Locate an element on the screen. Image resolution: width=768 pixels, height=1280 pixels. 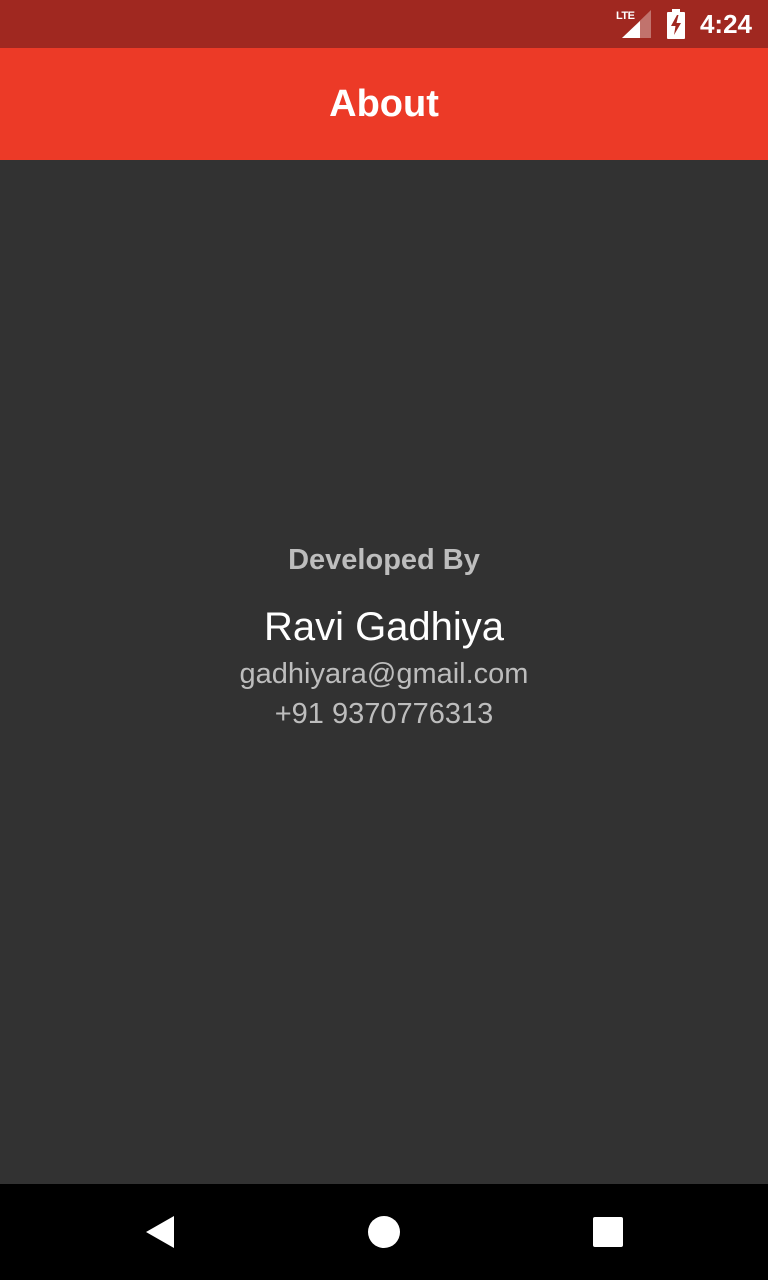
developer-email: gadhiyara@gmail.com is located at coordinates (384, 674).